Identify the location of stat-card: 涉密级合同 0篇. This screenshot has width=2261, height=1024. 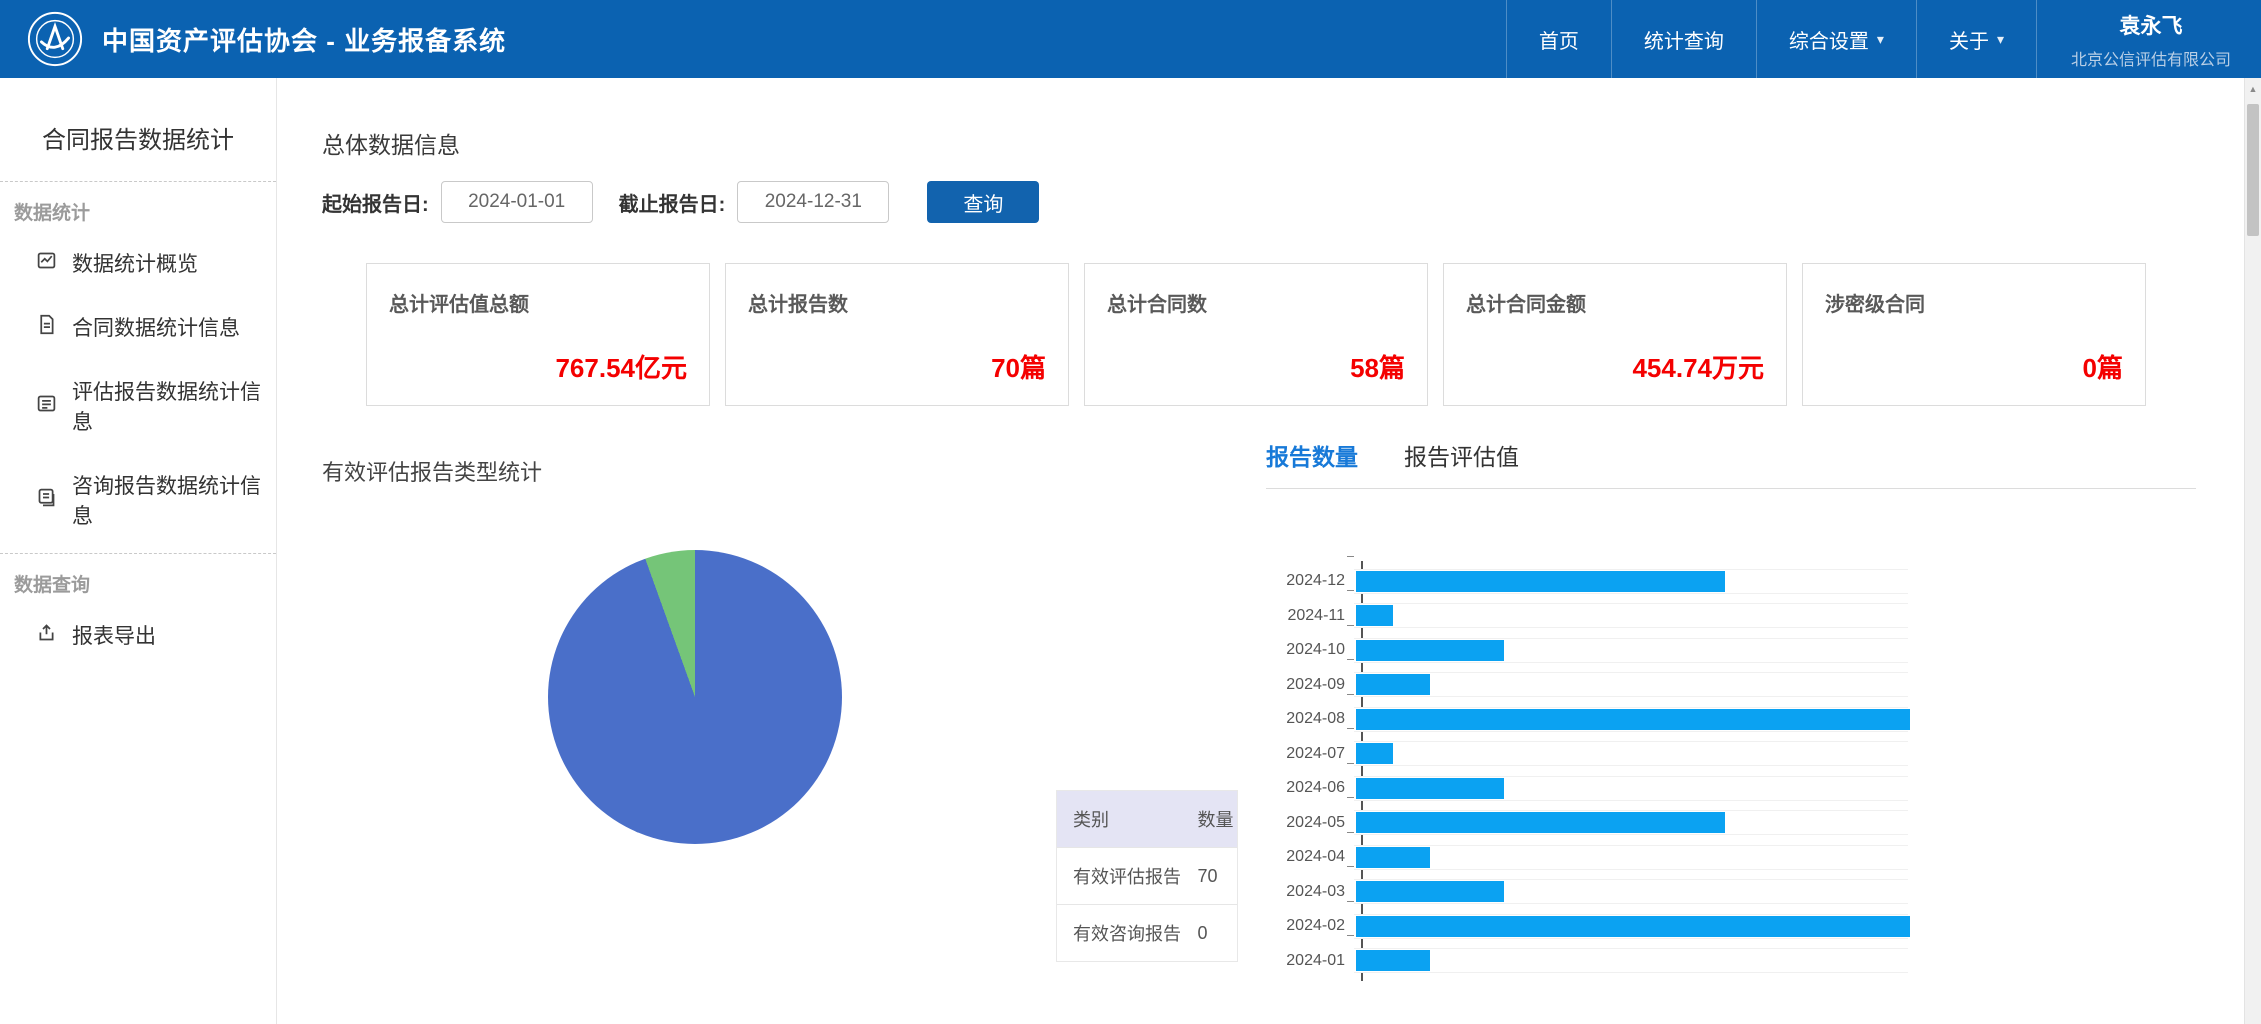
(1974, 334).